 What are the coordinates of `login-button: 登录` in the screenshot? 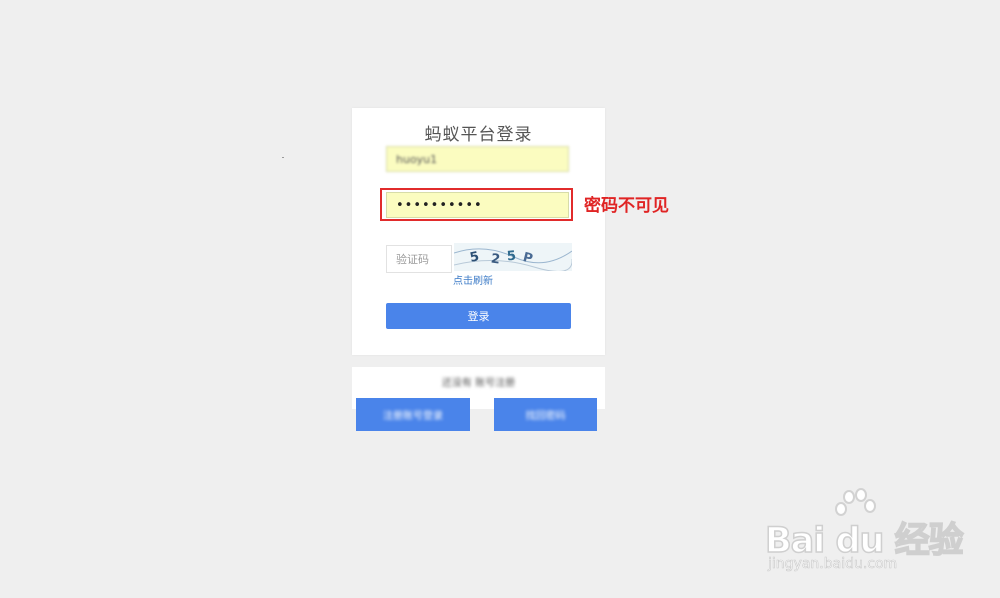 It's located at (478, 316).